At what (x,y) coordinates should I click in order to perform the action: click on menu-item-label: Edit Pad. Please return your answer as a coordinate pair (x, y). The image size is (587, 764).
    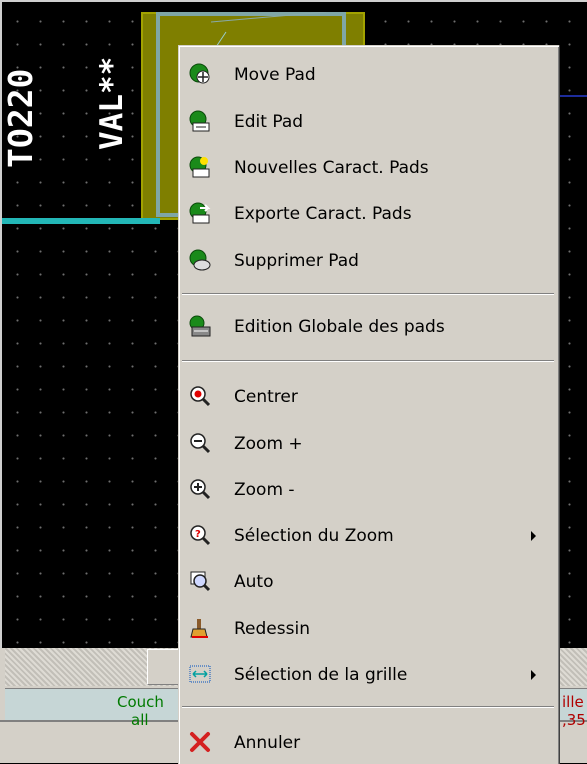
    Looking at the image, I should click on (269, 122).